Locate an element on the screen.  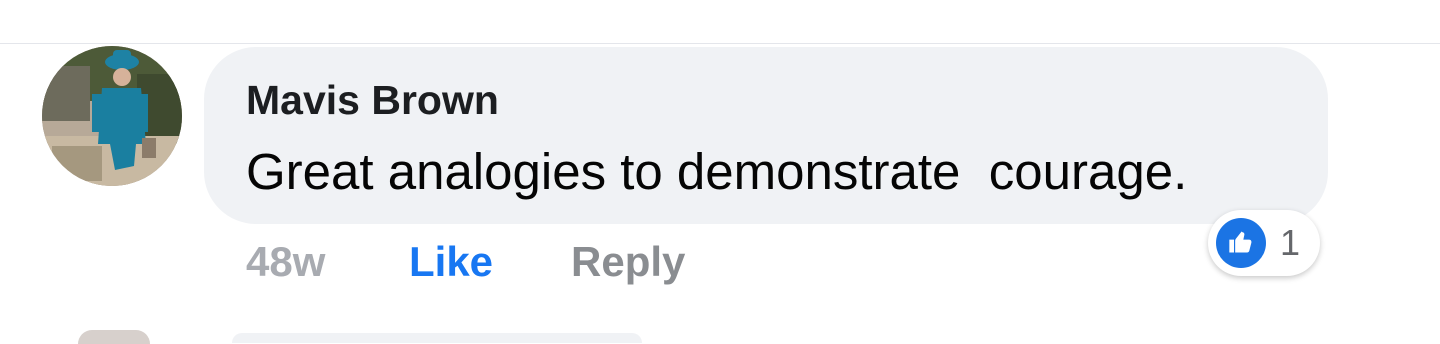
comment-author: Mavis Brown is located at coordinates (372, 100).